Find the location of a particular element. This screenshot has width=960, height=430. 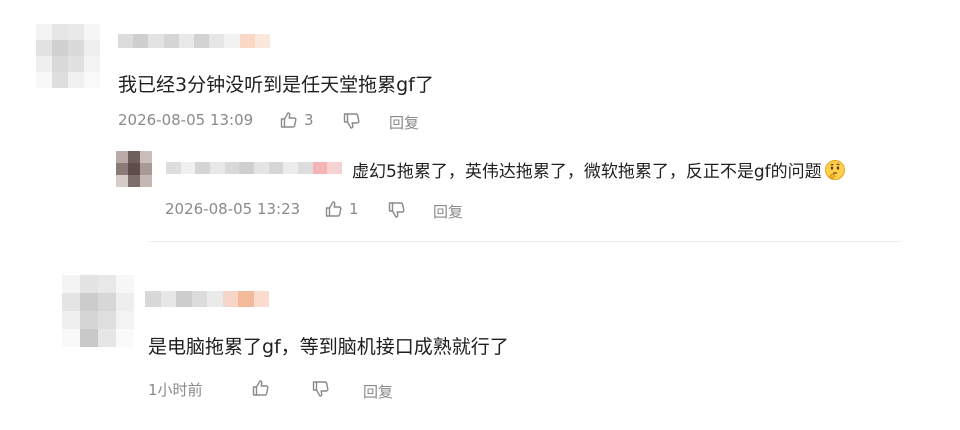

like-count: 1 is located at coordinates (354, 209).